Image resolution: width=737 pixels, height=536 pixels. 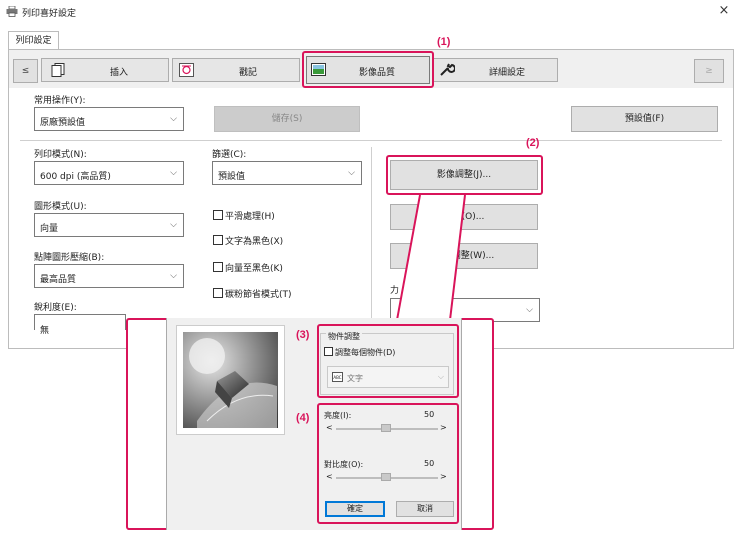 I want to click on toner-save-label: 碳粉節省模式(T), so click(x=258, y=295).